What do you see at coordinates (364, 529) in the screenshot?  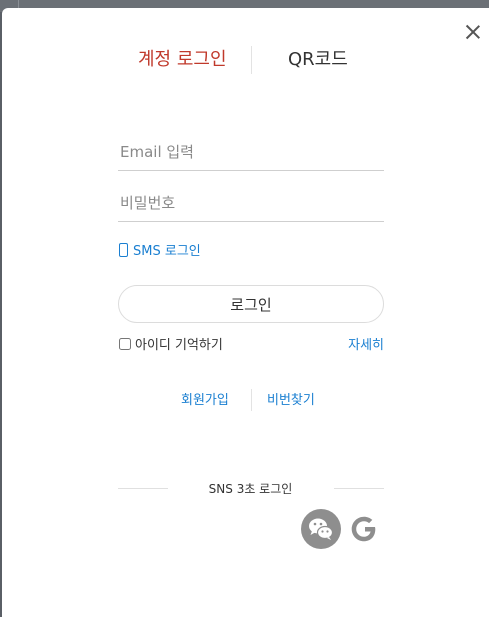 I see `google-icon` at bounding box center [364, 529].